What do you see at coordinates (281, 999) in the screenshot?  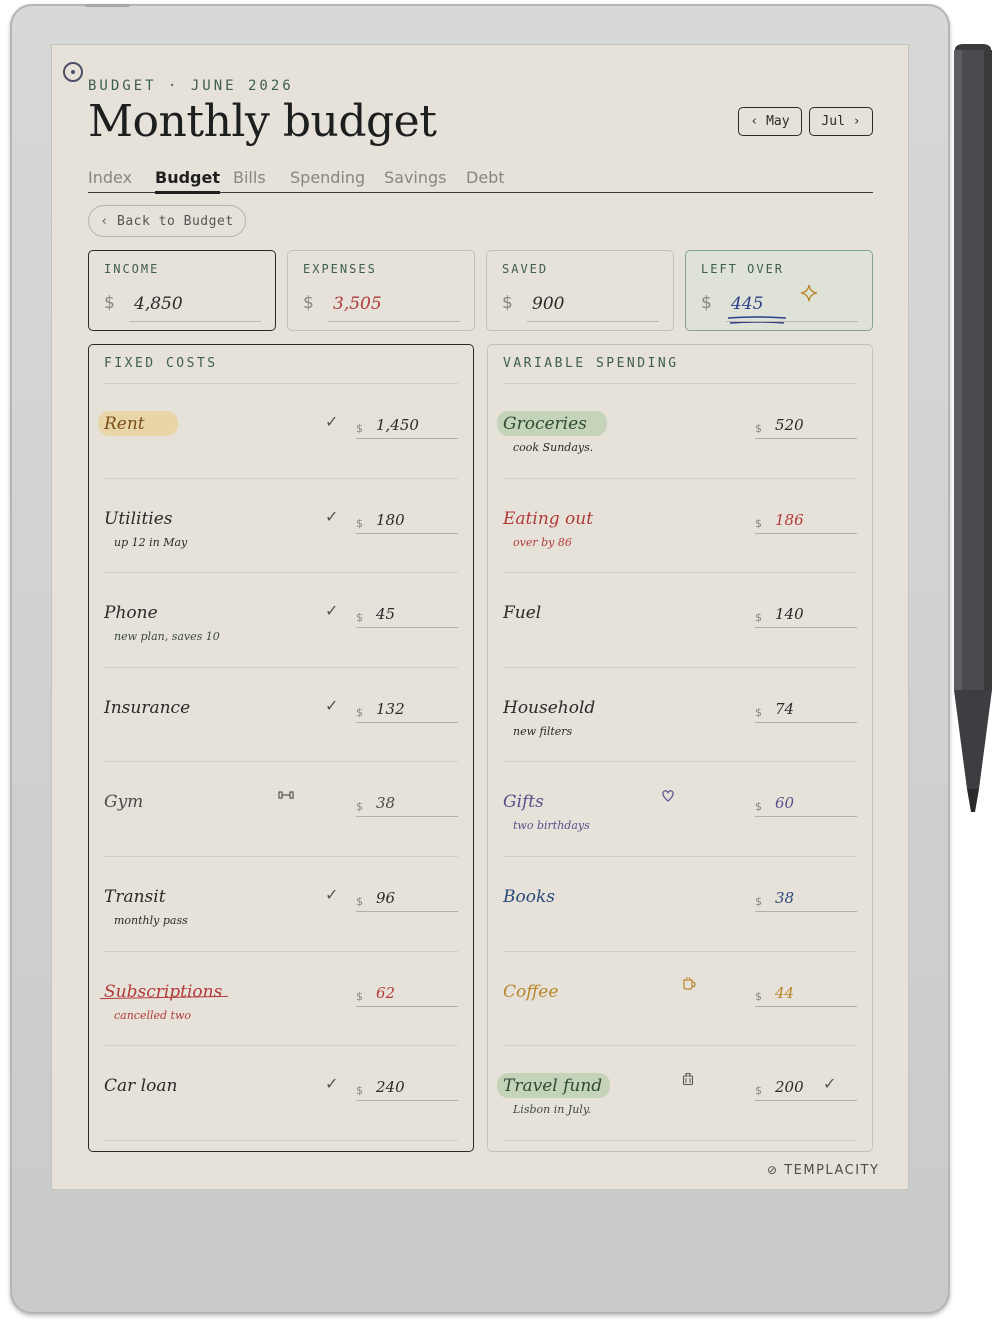 I see `budget-row-subscriptions: Subscriptions cancelled two $ 62` at bounding box center [281, 999].